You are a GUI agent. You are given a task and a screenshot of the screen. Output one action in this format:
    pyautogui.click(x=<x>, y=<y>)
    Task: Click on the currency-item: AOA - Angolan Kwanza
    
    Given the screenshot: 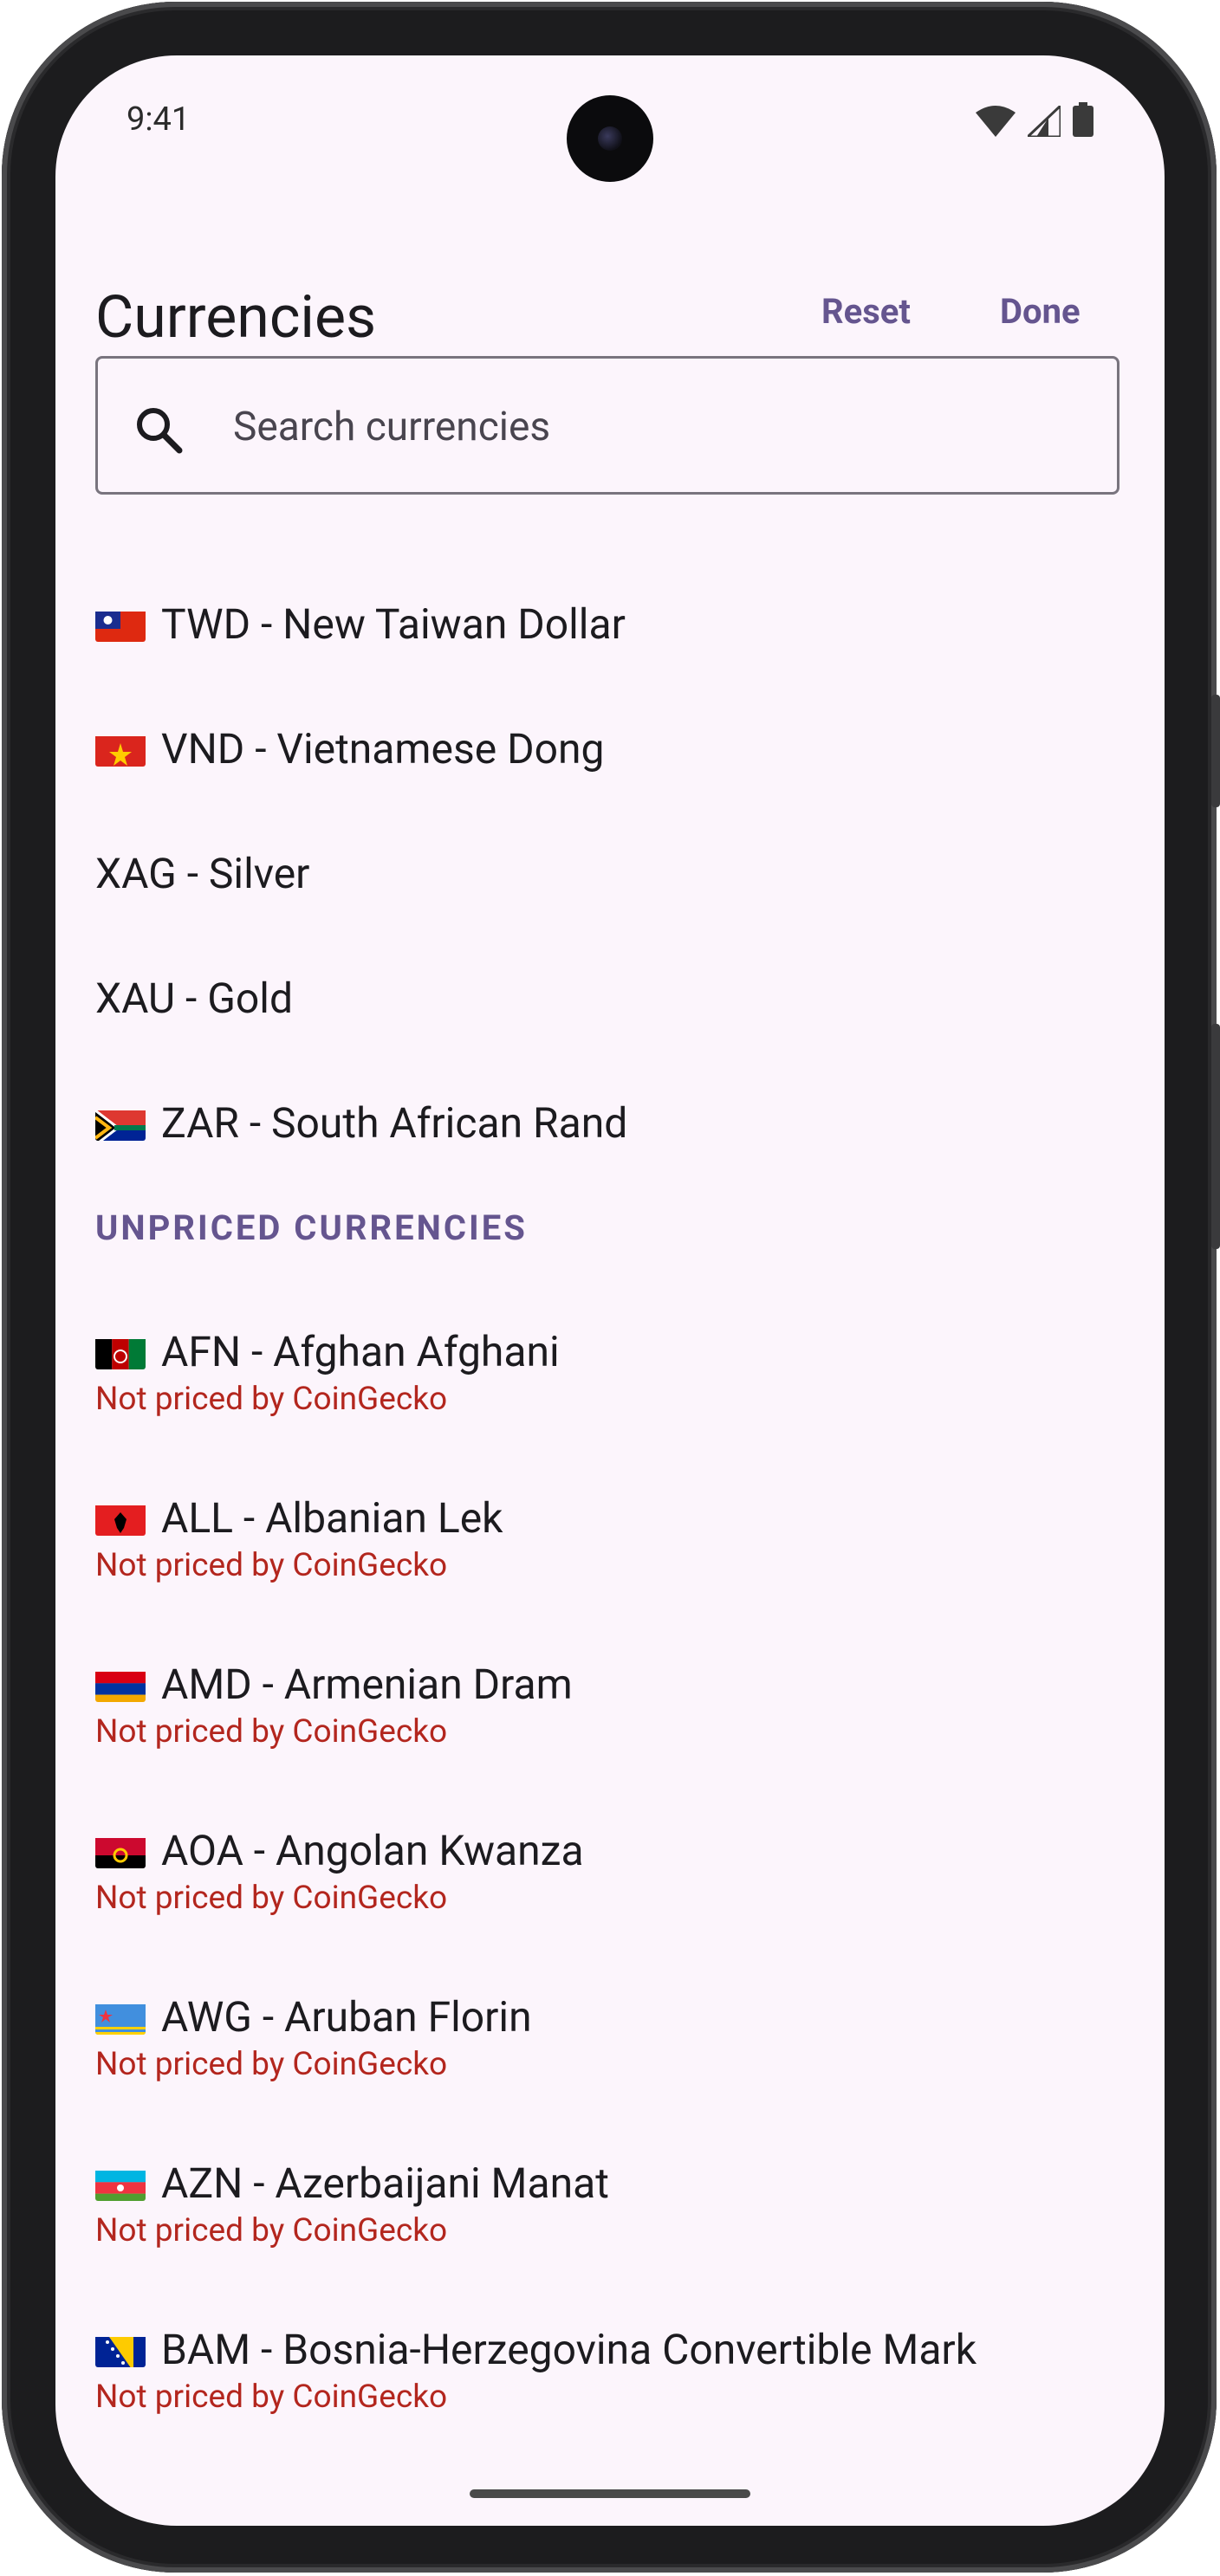 What is the action you would take?
    pyautogui.click(x=340, y=1850)
    